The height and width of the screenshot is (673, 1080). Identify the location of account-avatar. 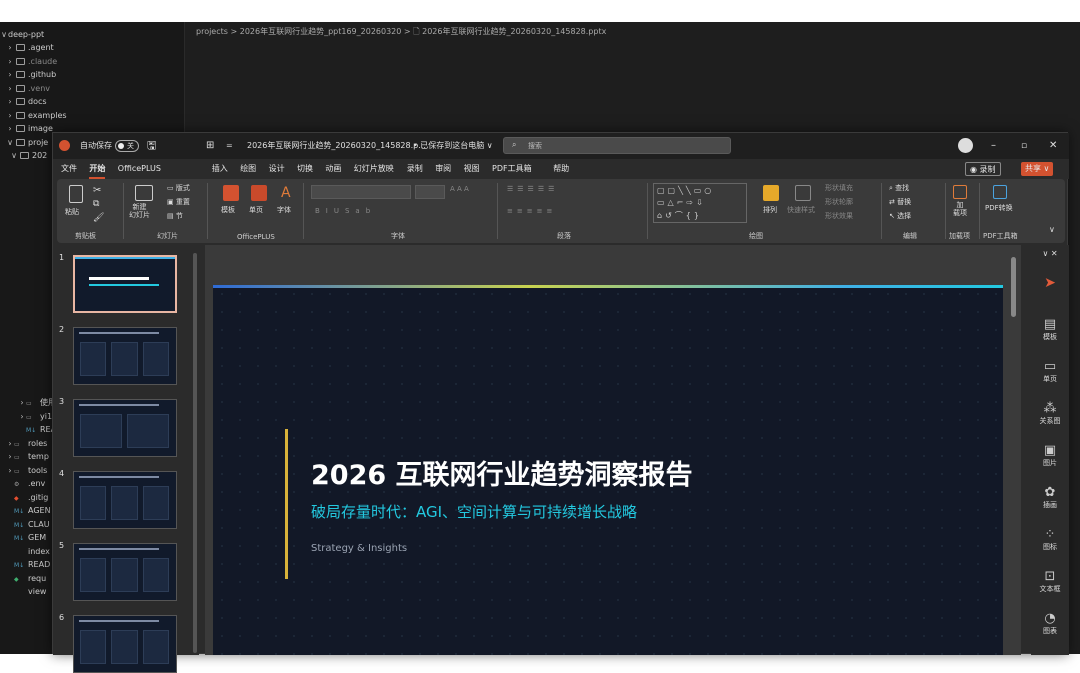
(965, 145).